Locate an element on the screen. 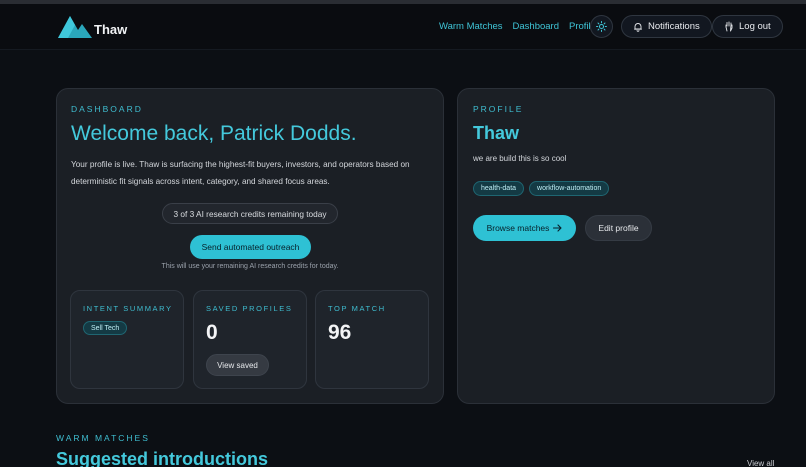 This screenshot has height=467, width=806. profile-tags: health-data workflow-automation is located at coordinates (541, 188).